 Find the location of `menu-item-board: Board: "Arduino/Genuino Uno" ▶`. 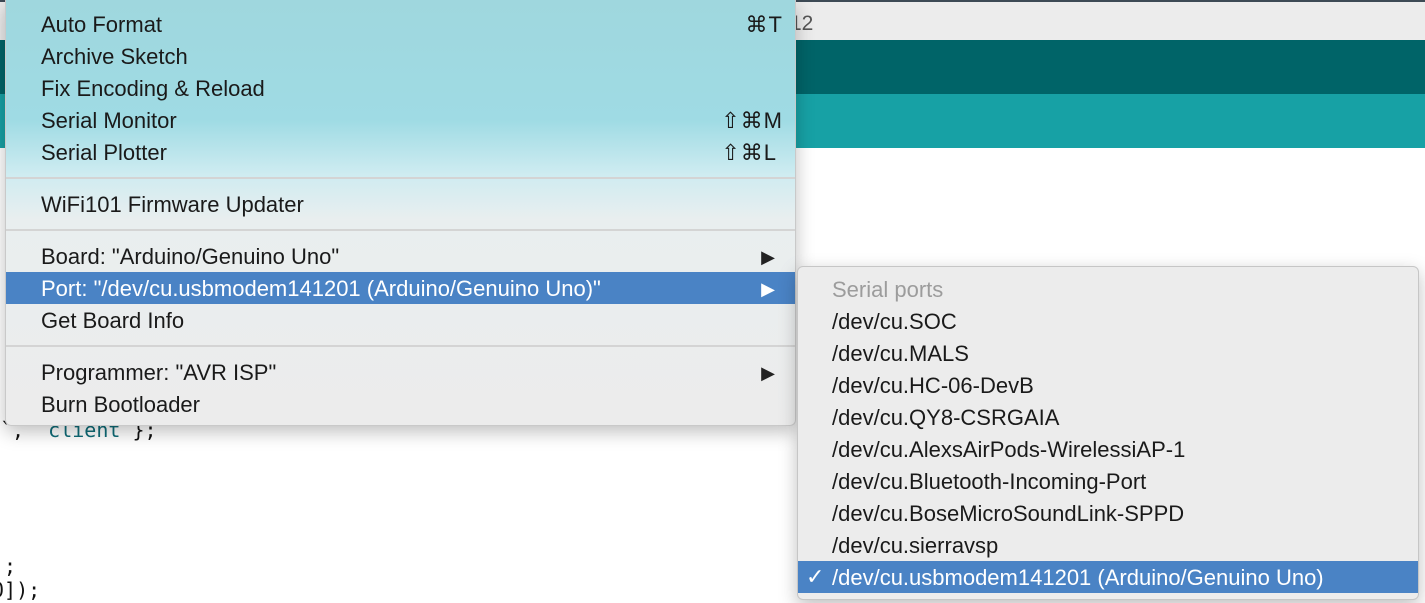

menu-item-board: Board: "Arduino/Genuino Uno" ▶ is located at coordinates (400, 256).